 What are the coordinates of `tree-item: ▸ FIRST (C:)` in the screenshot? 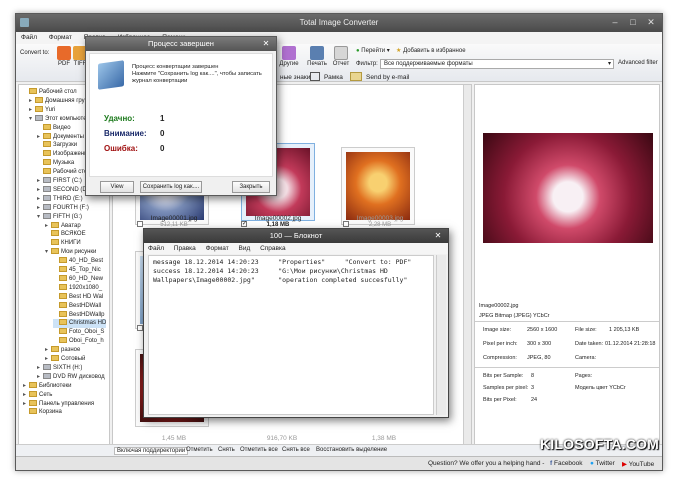 It's located at (59, 181).